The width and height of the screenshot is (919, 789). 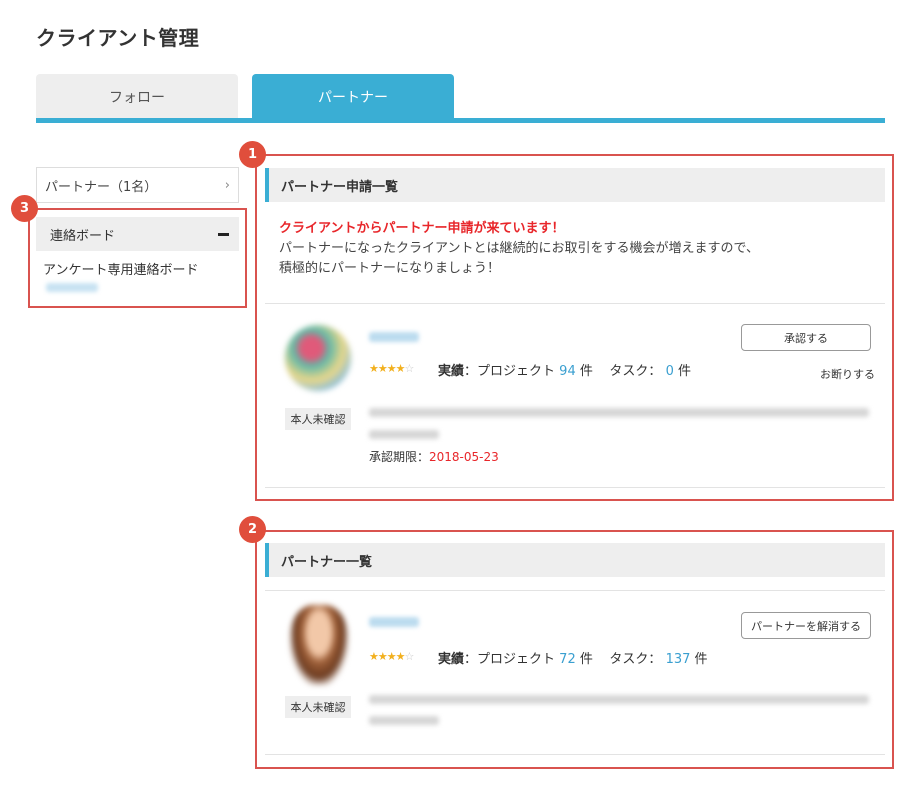 What do you see at coordinates (118, 38) in the screenshot?
I see `page-title: クライアント管理` at bounding box center [118, 38].